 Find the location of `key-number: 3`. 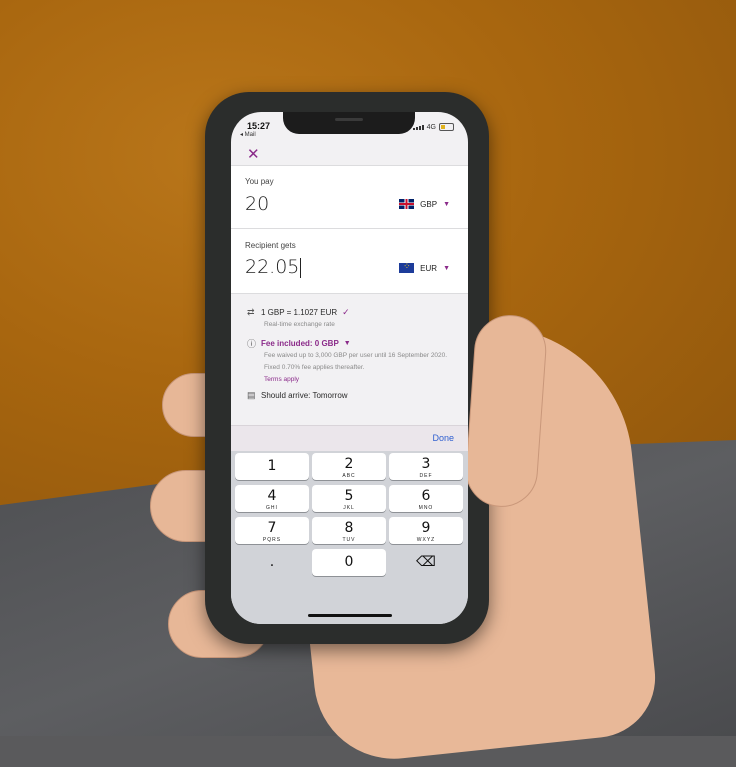

key-number: 3 is located at coordinates (426, 464).